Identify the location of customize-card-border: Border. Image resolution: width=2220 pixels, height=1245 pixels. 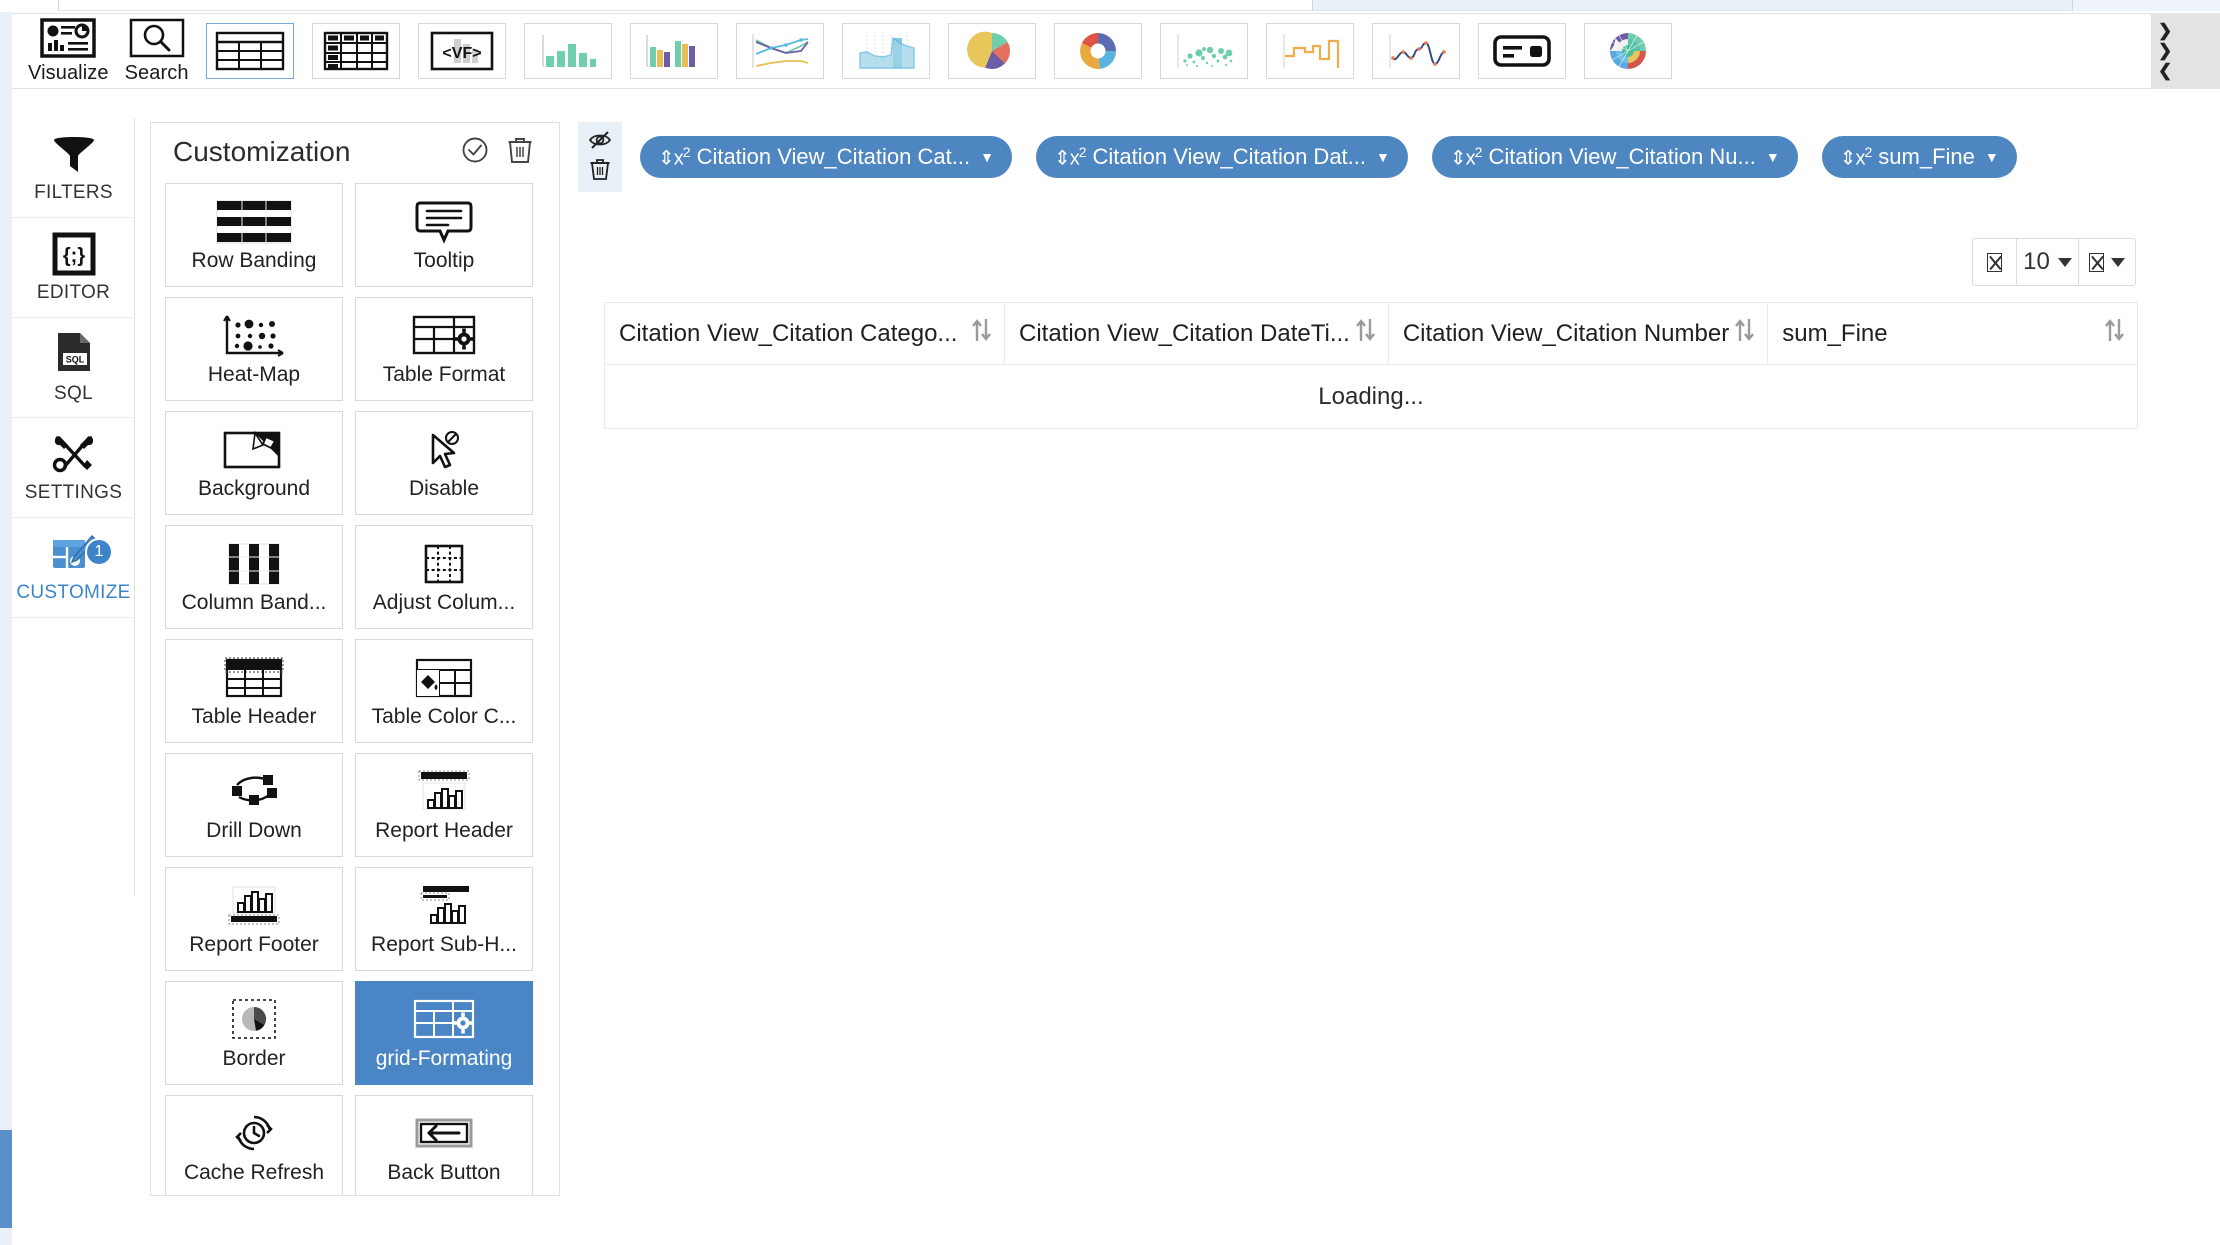
(254, 1033).